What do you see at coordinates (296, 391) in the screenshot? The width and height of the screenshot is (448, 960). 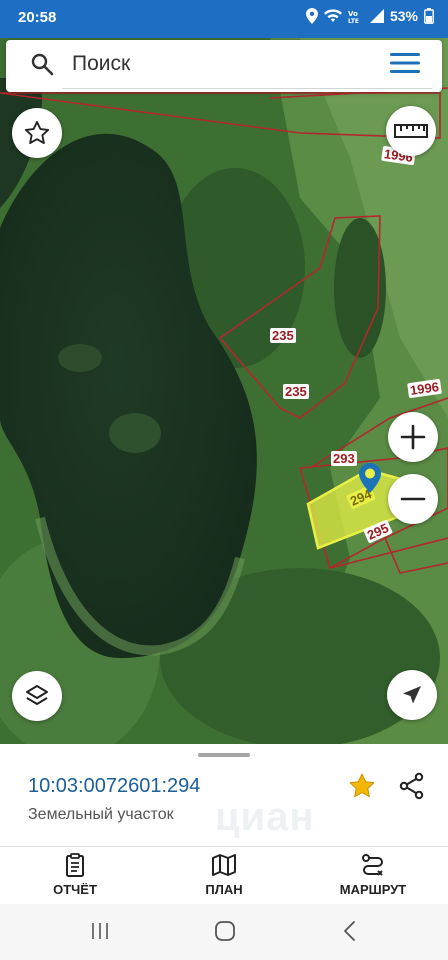 I see `parcel-label-235-b: 235` at bounding box center [296, 391].